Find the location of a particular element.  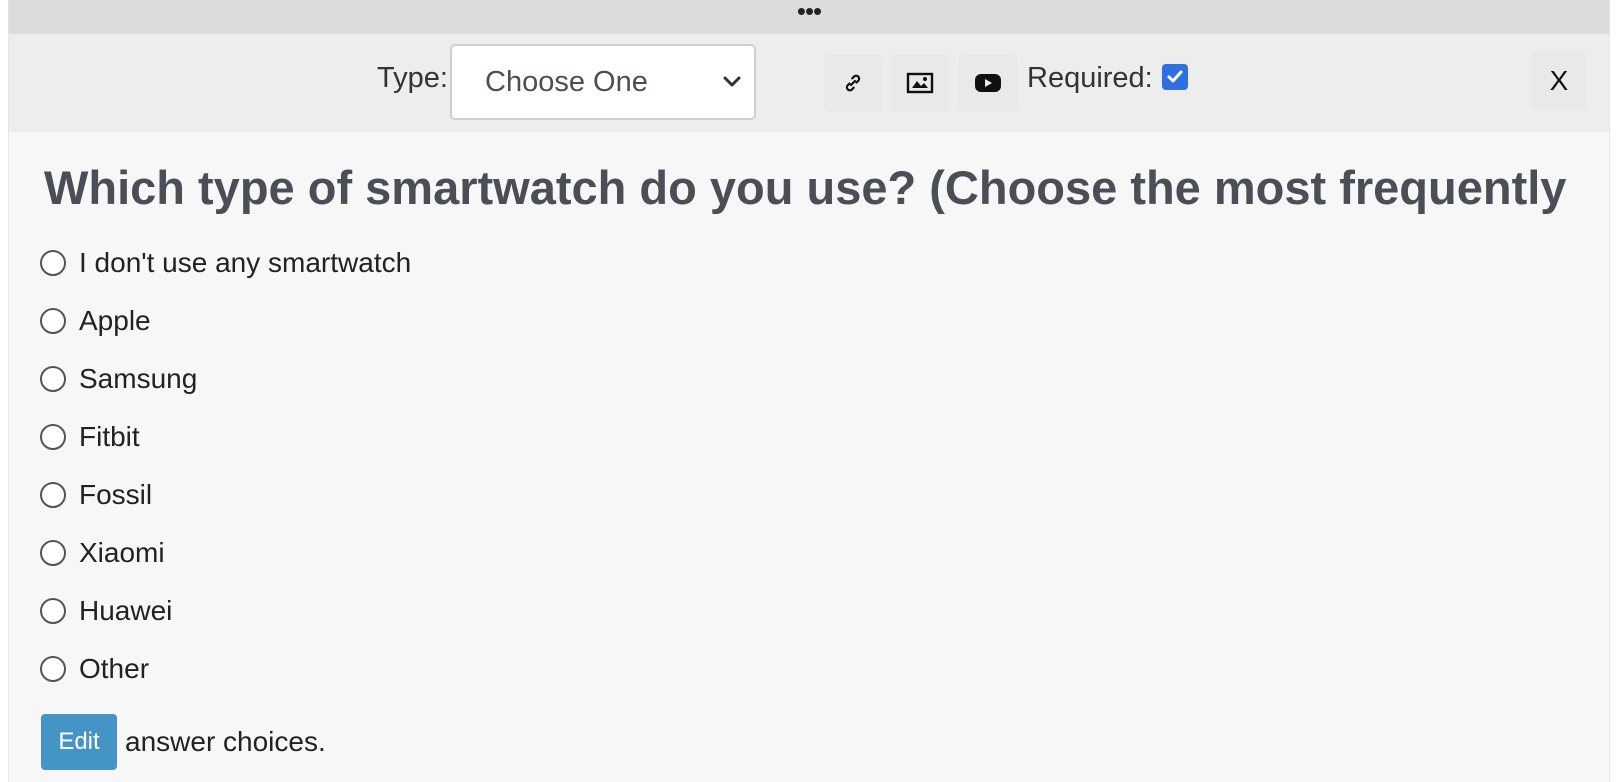

answer-option-label: Fossil is located at coordinates (116, 494).